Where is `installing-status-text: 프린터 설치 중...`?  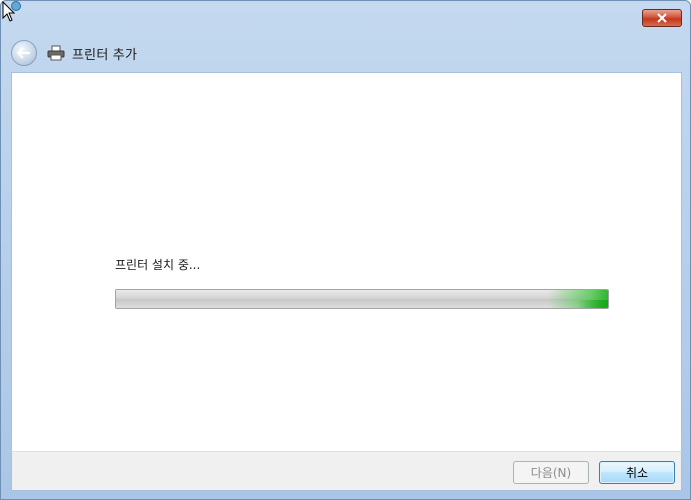 installing-status-text: 프린터 설치 중... is located at coordinates (158, 265).